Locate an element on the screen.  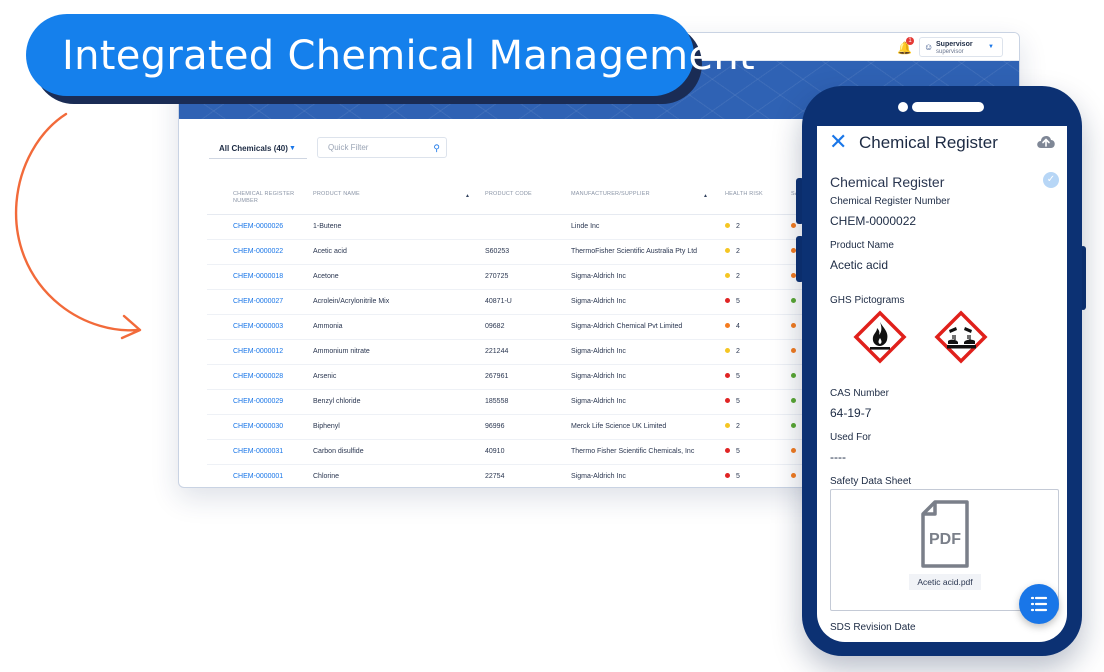
register-number-link: CHEM-0000027 is located at coordinates (271, 302).